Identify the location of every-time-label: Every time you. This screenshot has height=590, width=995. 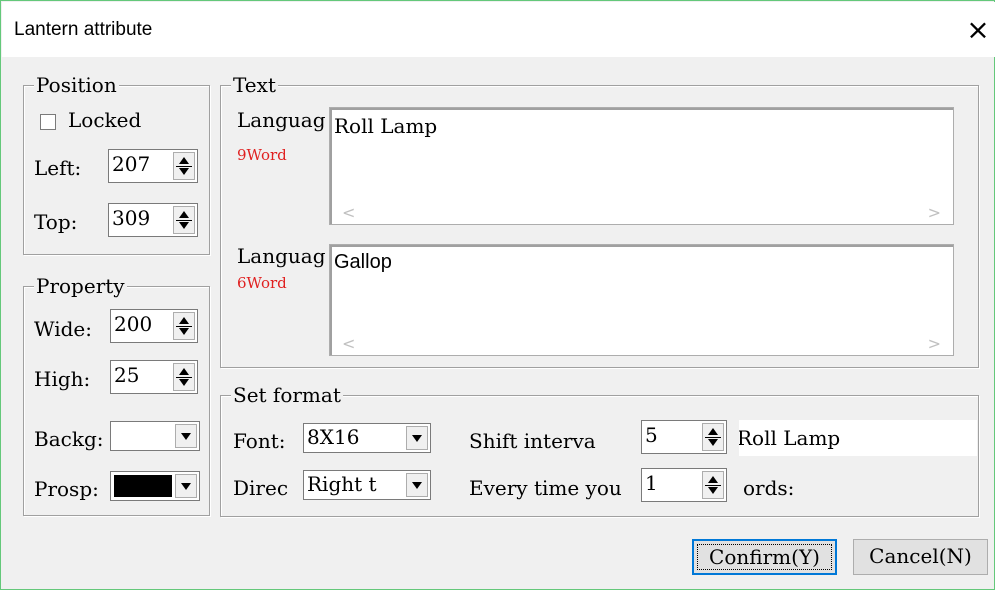
(545, 488).